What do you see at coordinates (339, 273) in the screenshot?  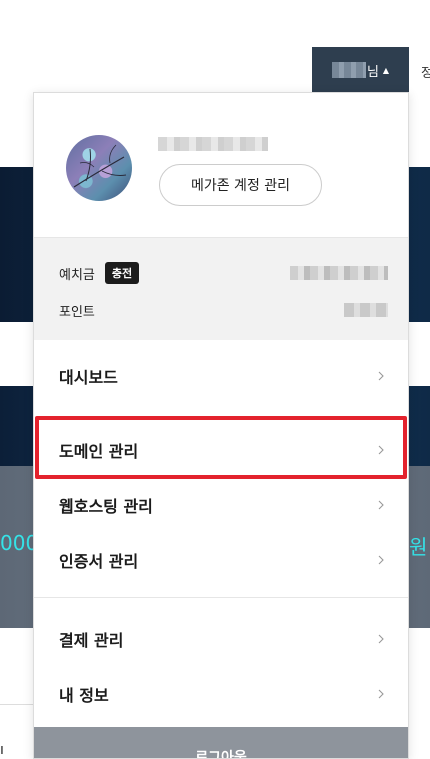 I see `deposit-value-masked` at bounding box center [339, 273].